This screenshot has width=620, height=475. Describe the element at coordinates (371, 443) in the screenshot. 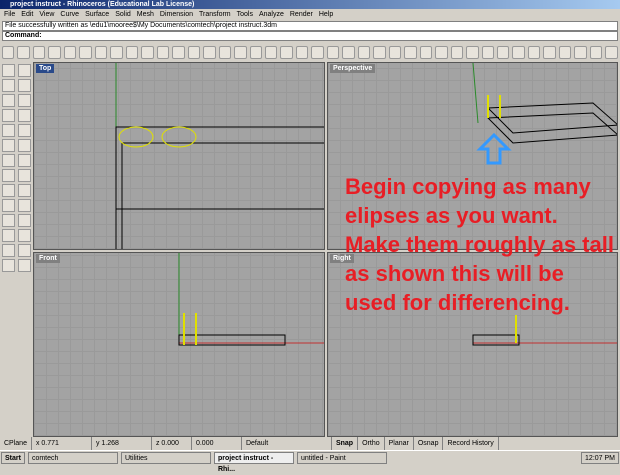

I see `toggle-ortho: Ortho` at that location.